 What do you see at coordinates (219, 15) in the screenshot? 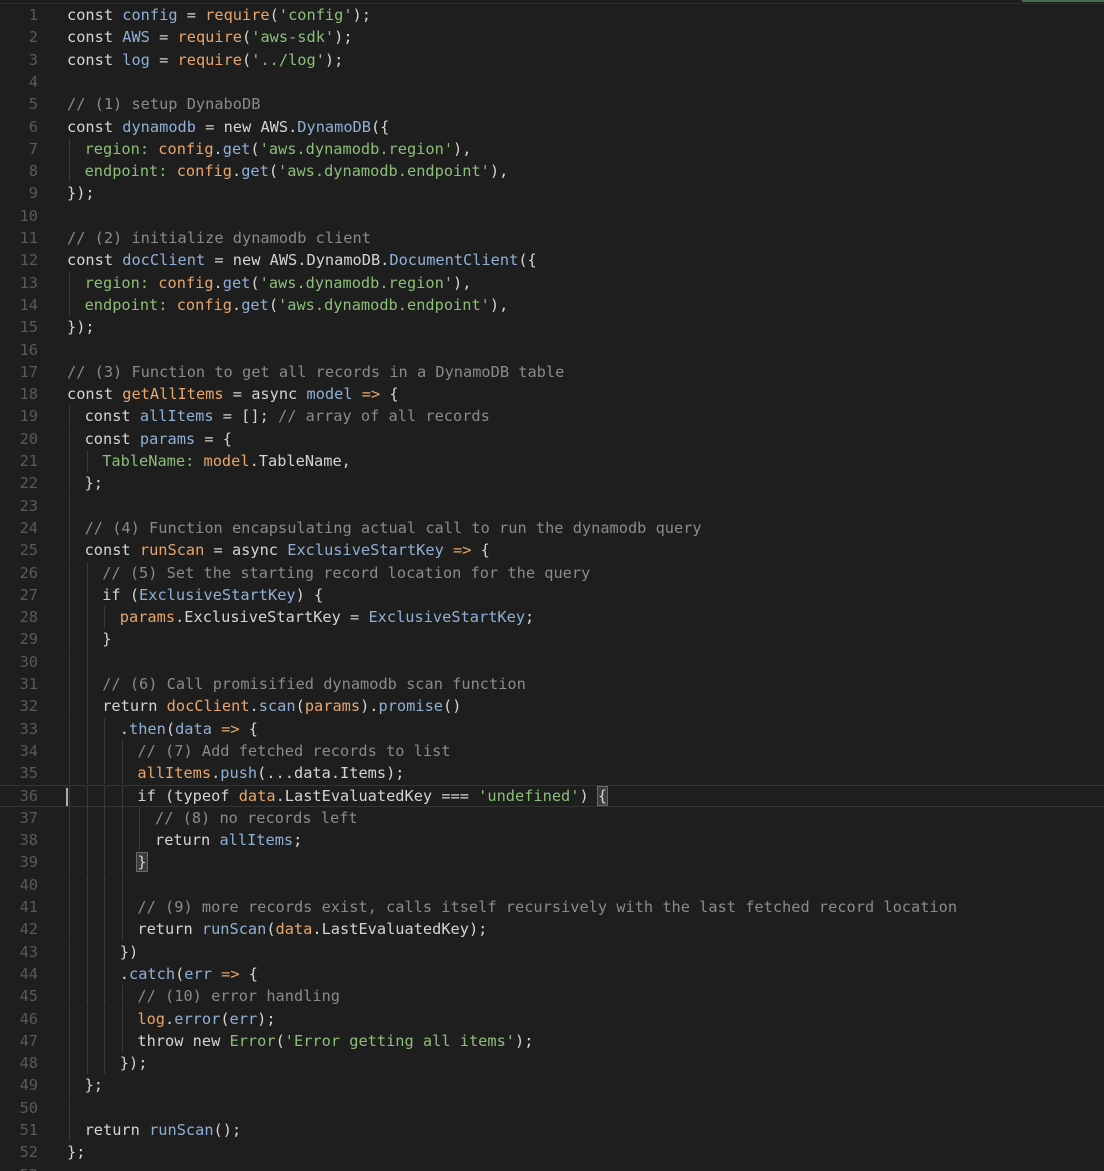
I see `code-text: const config = require('config');` at bounding box center [219, 15].